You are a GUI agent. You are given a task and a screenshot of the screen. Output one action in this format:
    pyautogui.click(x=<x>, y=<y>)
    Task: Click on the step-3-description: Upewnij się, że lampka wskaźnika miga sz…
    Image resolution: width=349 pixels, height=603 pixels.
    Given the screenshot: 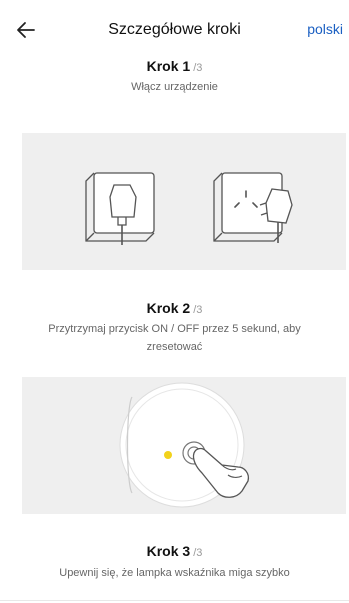 What is the action you would take?
    pyautogui.click(x=174, y=573)
    